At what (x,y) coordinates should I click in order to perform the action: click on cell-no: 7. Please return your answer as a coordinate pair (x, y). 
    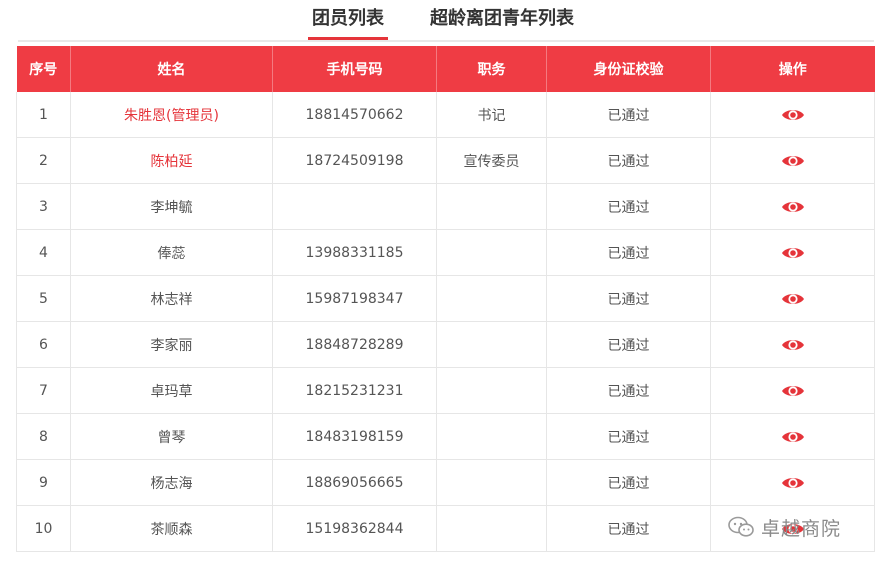
    Looking at the image, I should click on (43, 390).